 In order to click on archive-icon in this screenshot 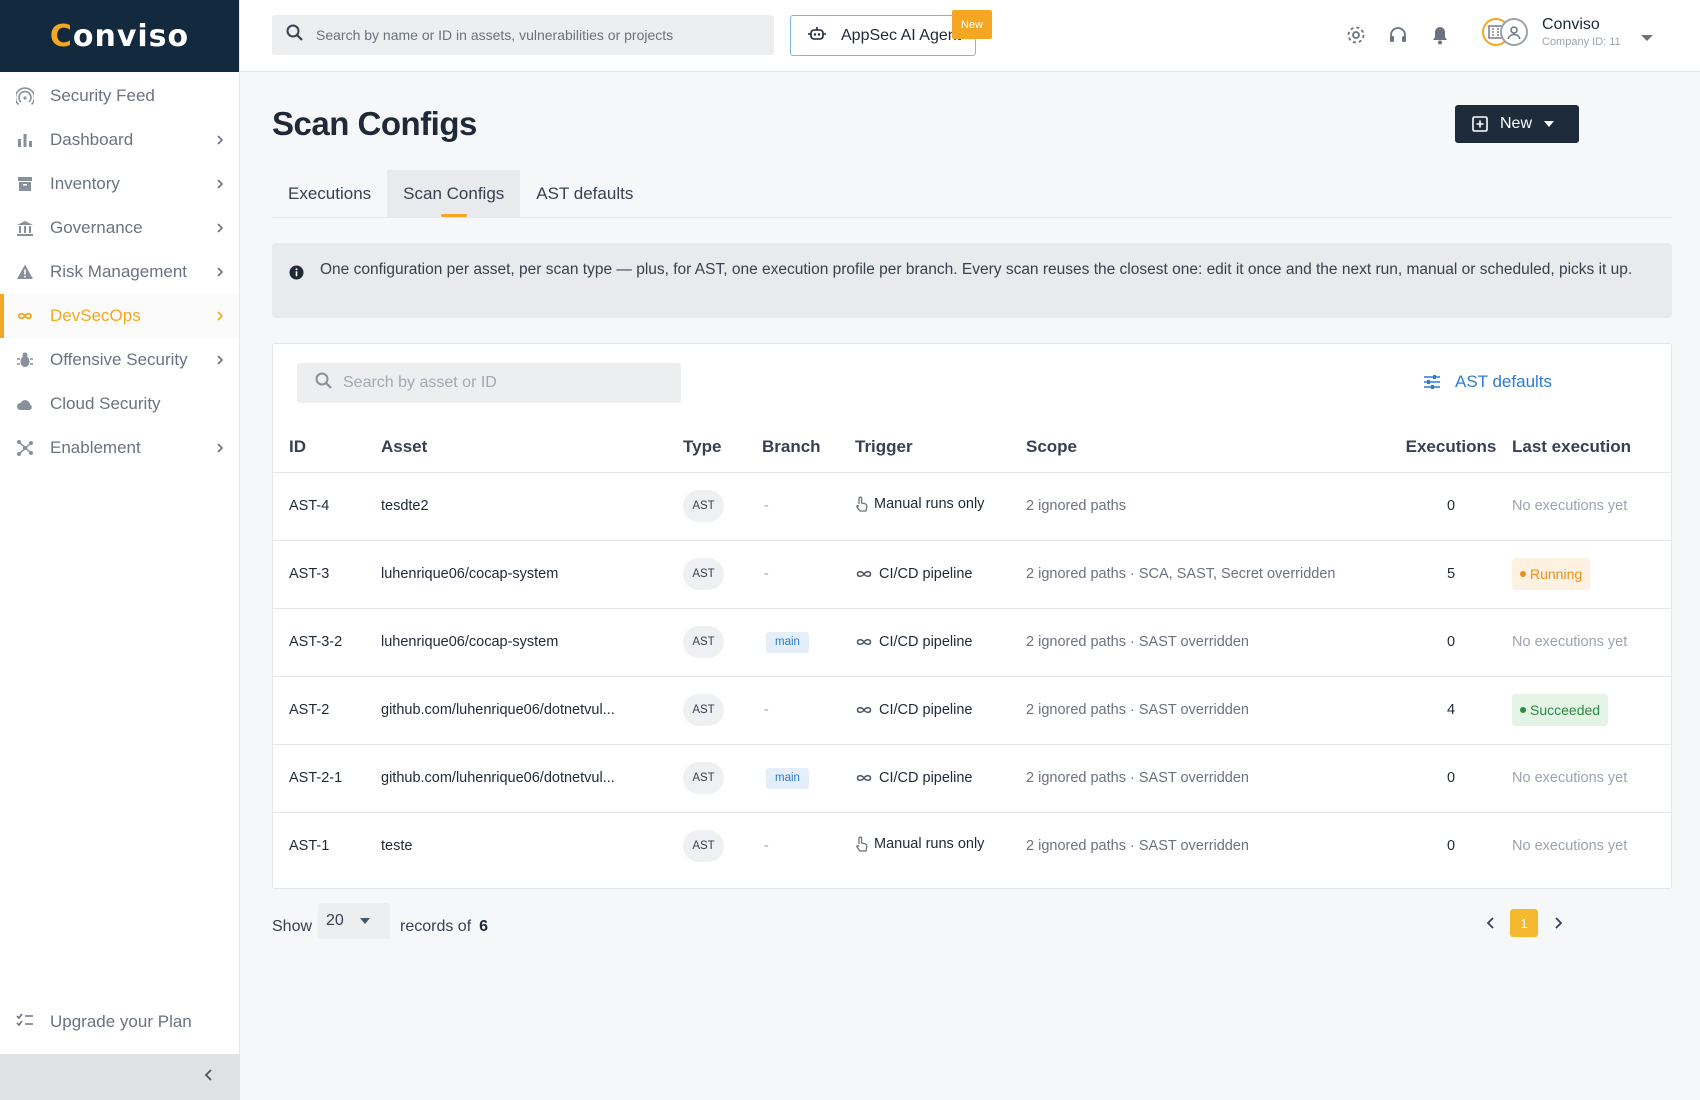, I will do `click(25, 184)`.